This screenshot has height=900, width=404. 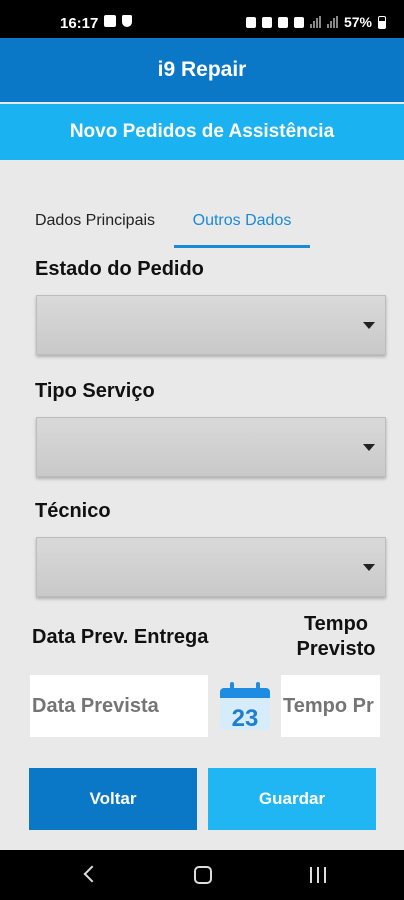 I want to click on tecnico-select, so click(x=211, y=567).